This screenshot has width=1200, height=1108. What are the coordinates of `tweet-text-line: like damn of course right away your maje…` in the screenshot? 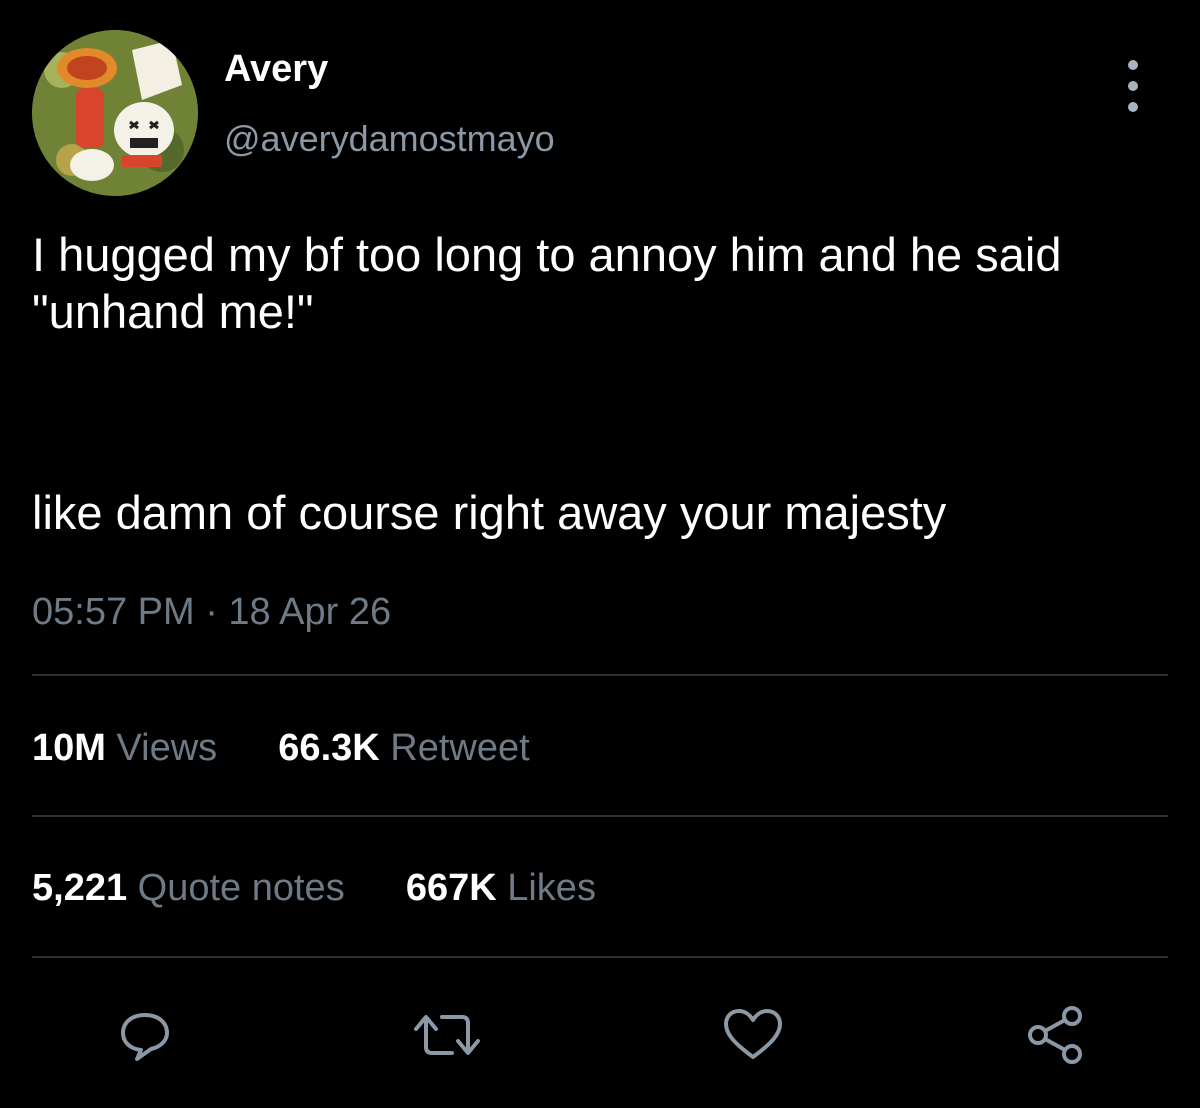 It's located at (489, 512).